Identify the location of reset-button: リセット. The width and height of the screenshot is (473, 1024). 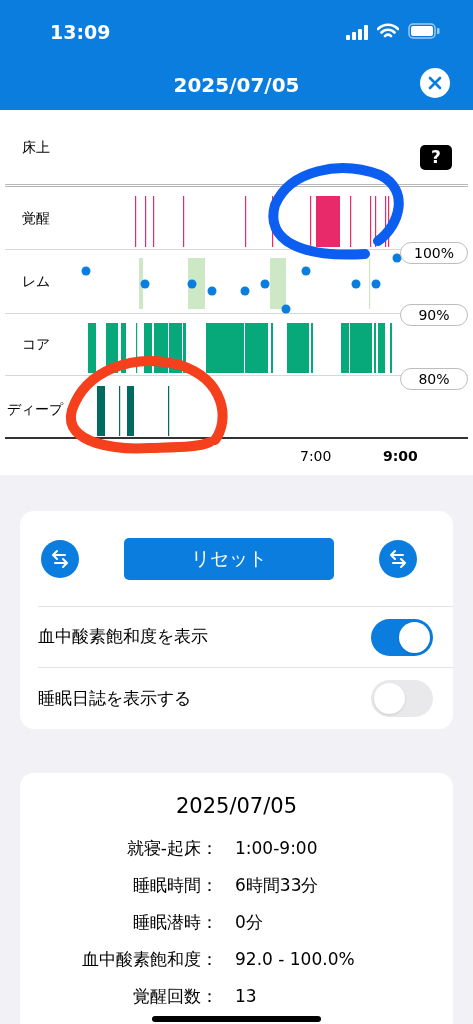
(229, 558).